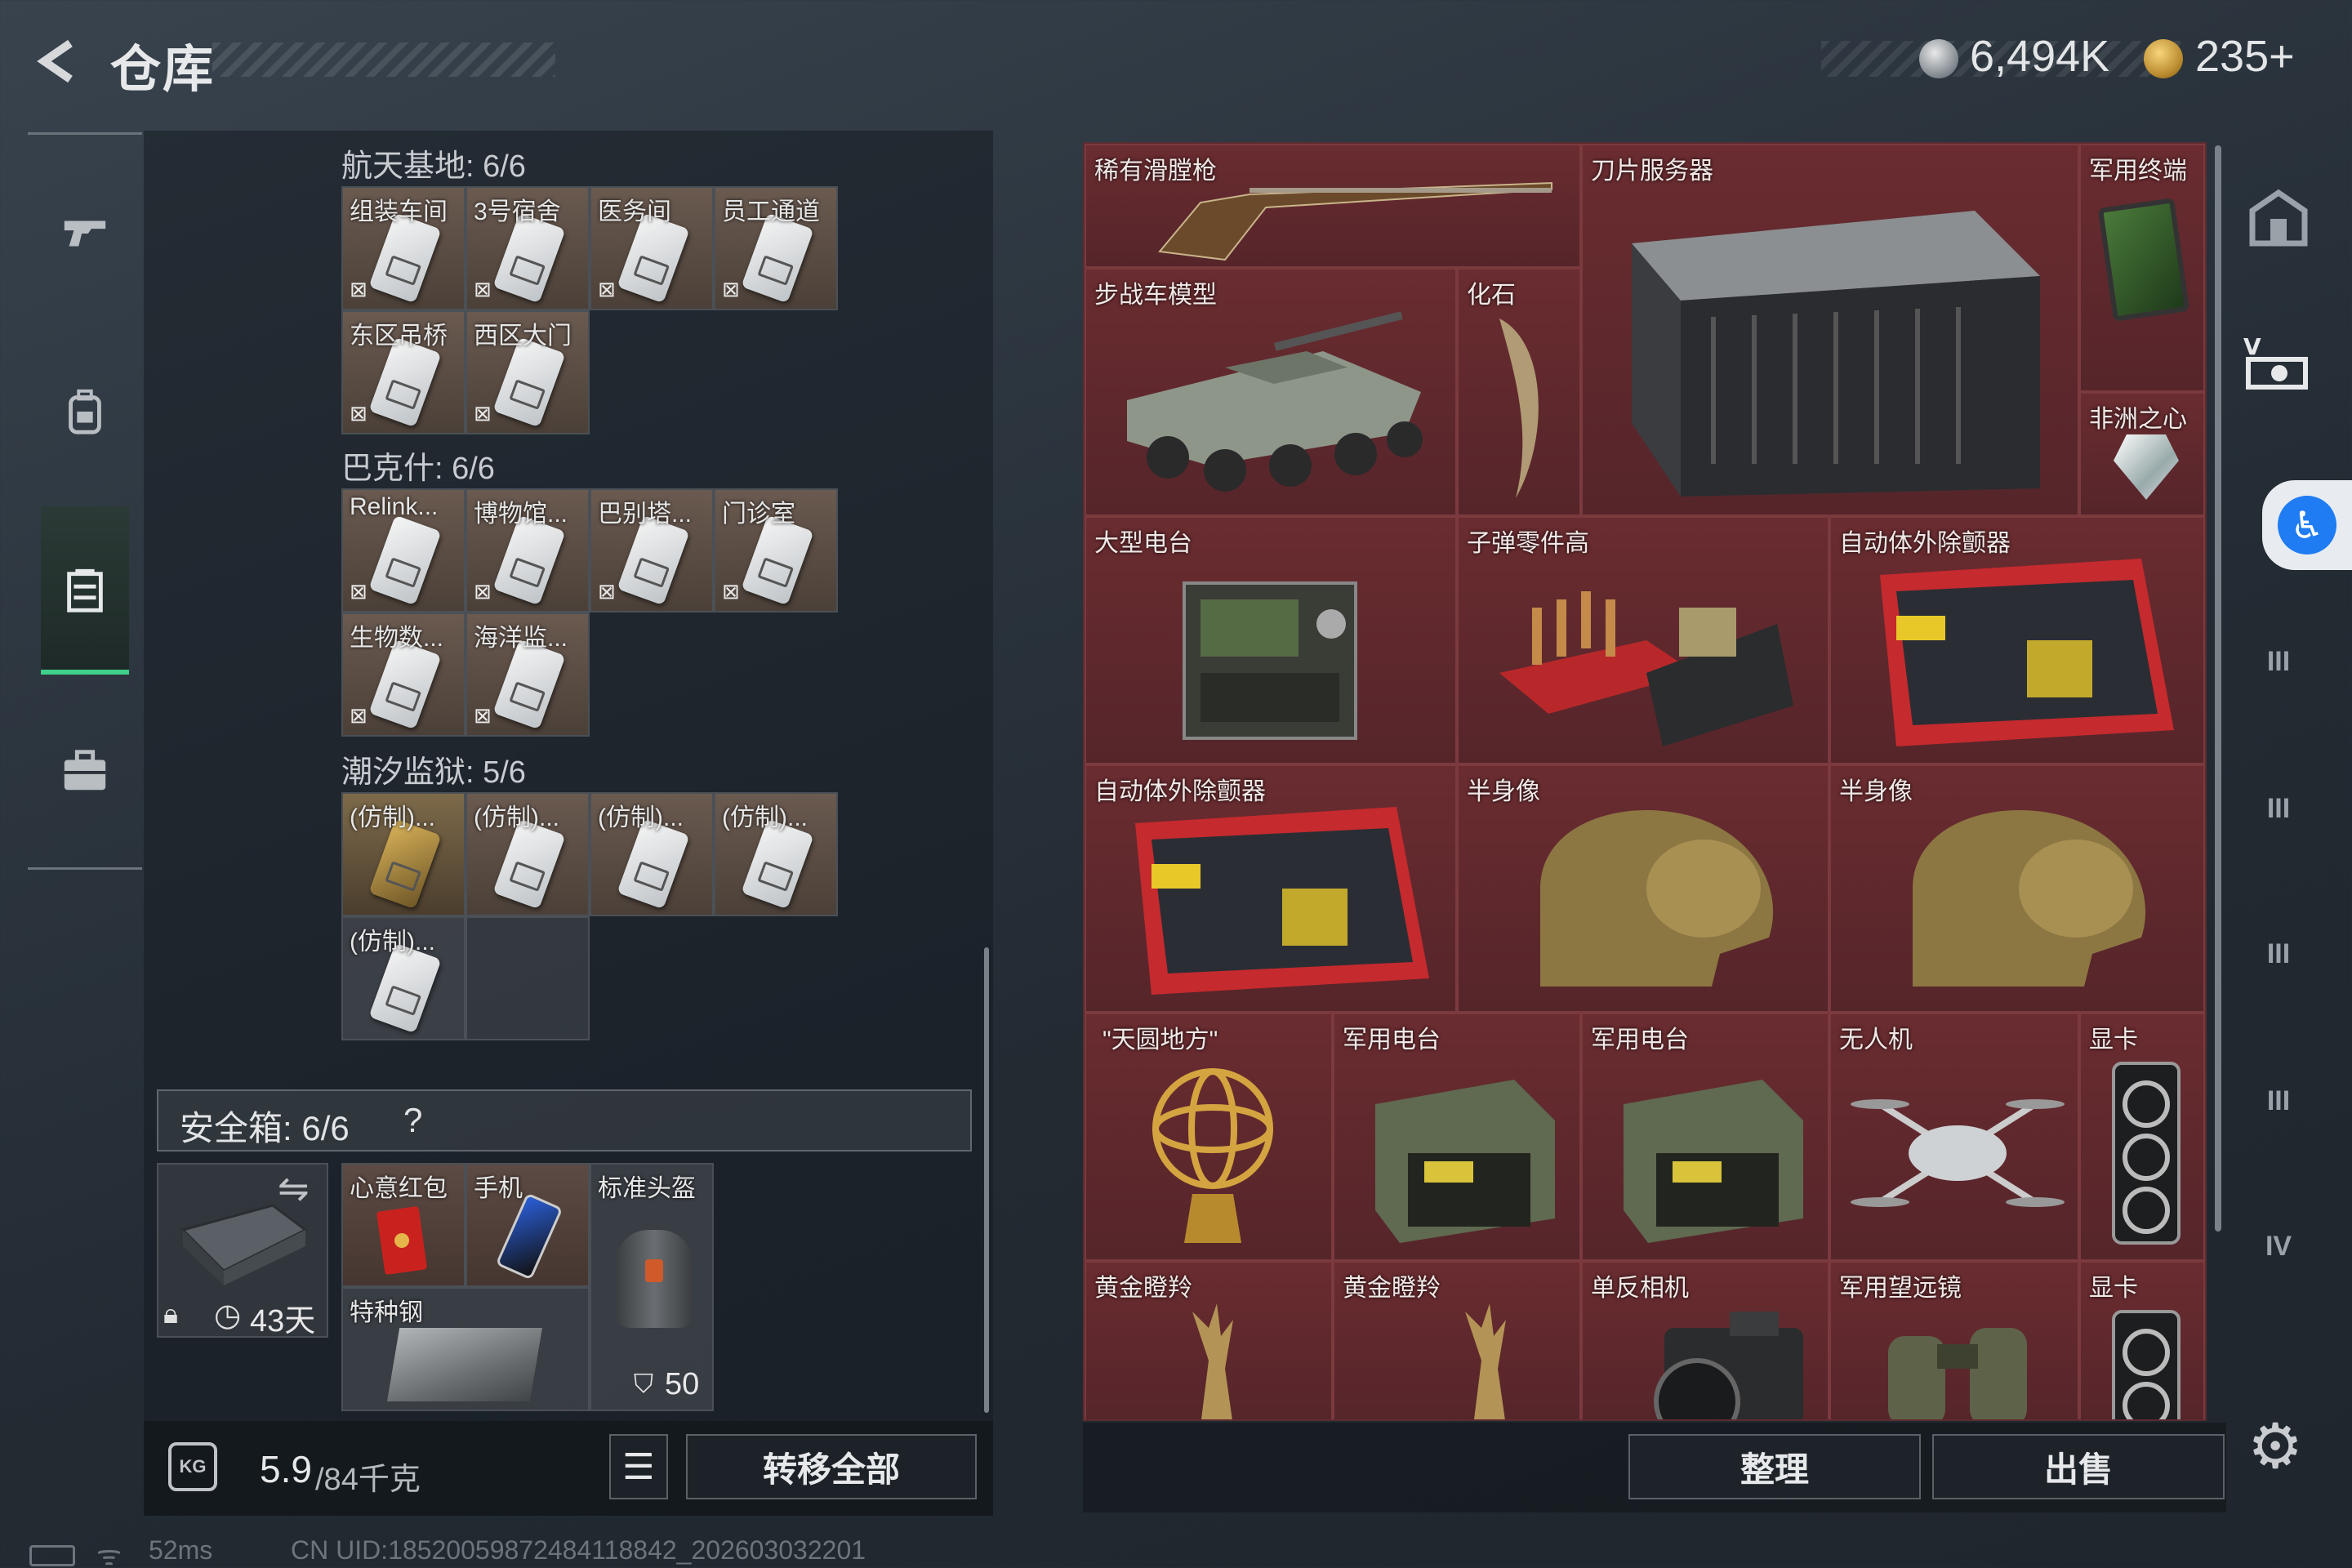  I want to click on list-view-button: ☰, so click(638, 1466).